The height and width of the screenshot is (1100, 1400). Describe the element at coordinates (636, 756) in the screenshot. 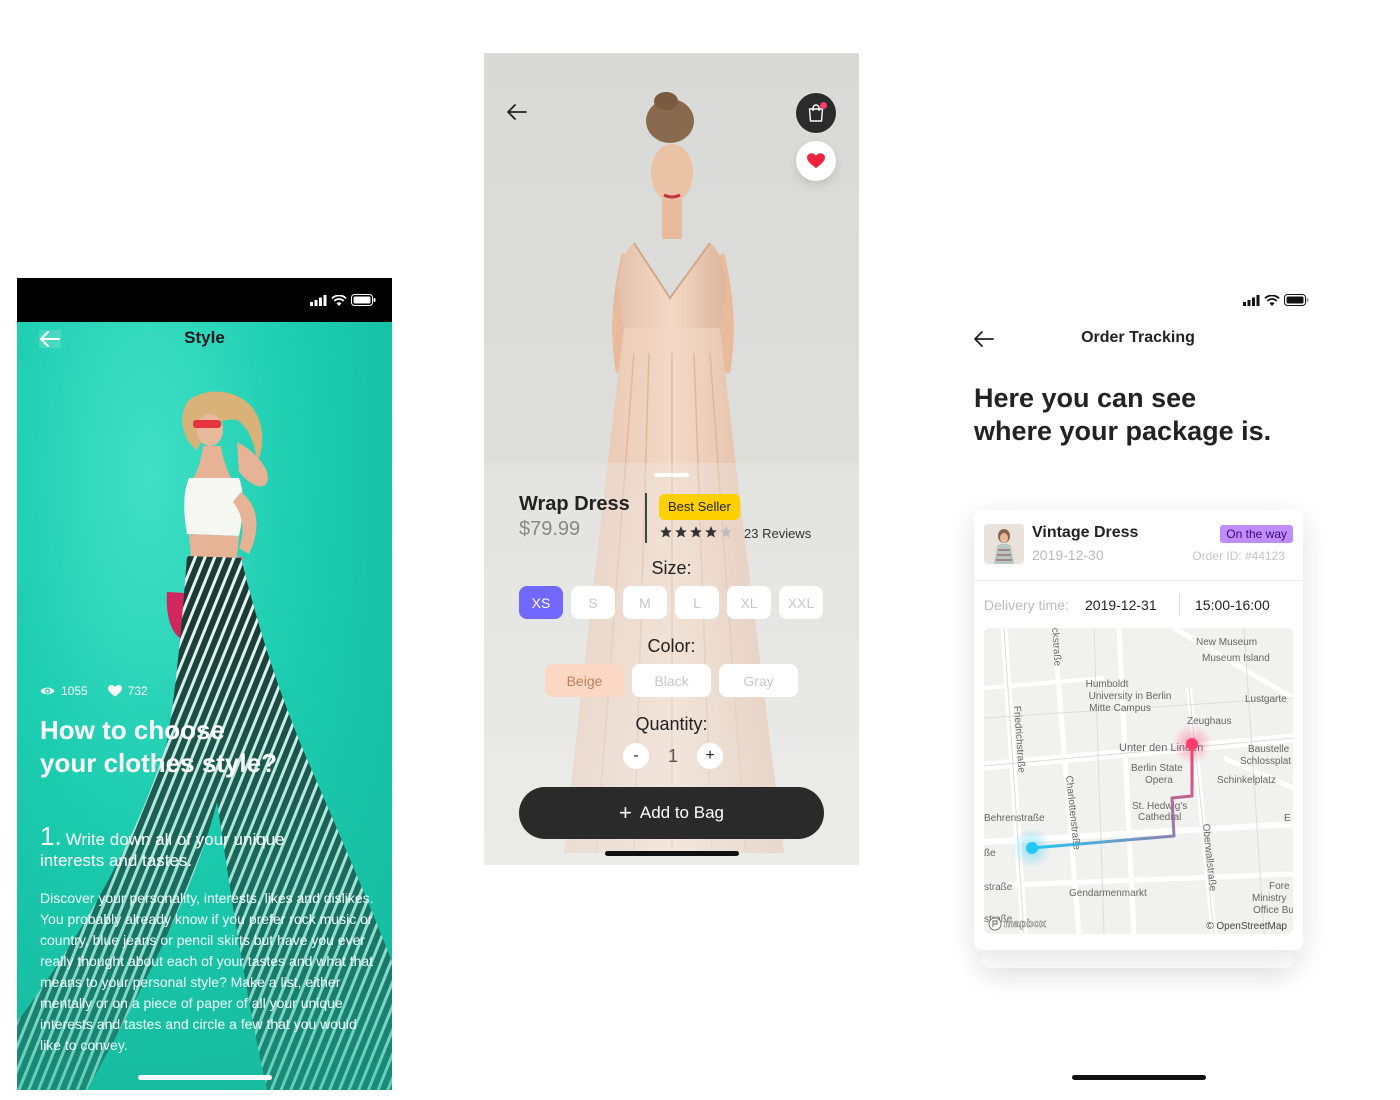

I see `quantity-minus-button: -` at that location.